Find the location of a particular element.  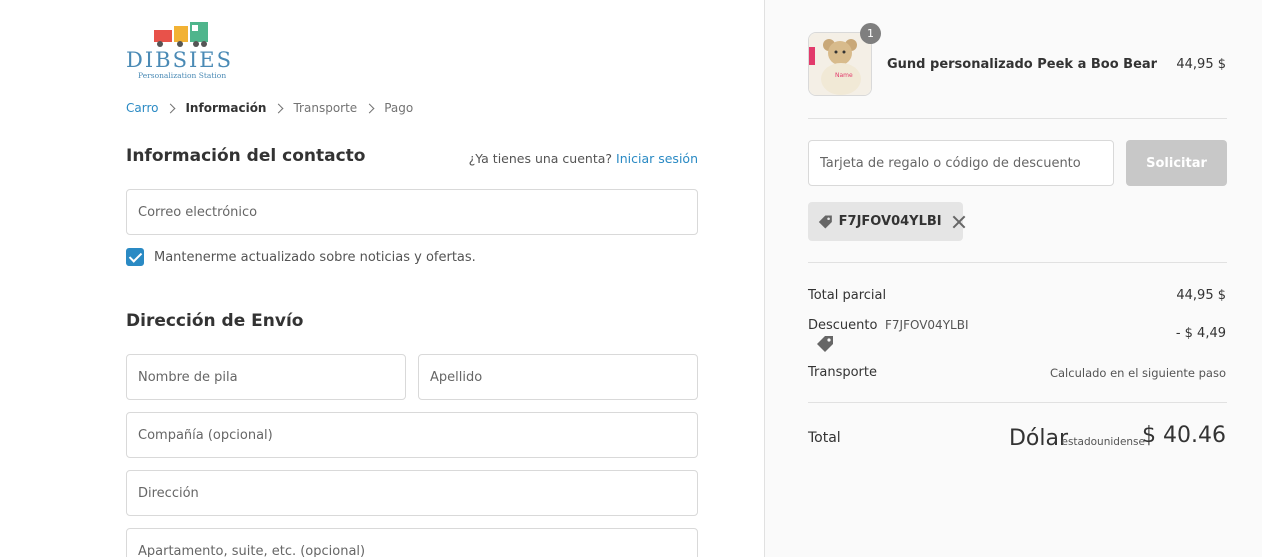

discount-code-field is located at coordinates (961, 163).